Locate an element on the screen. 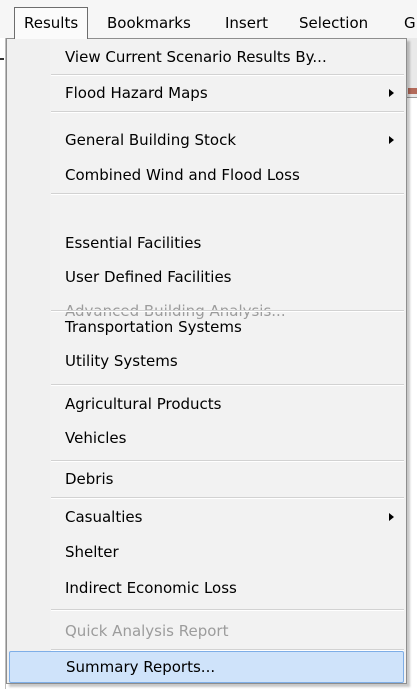 The image size is (417, 689). menu-item-indirect-economic-loss: Indirect Economic Loss is located at coordinates (206, 588).